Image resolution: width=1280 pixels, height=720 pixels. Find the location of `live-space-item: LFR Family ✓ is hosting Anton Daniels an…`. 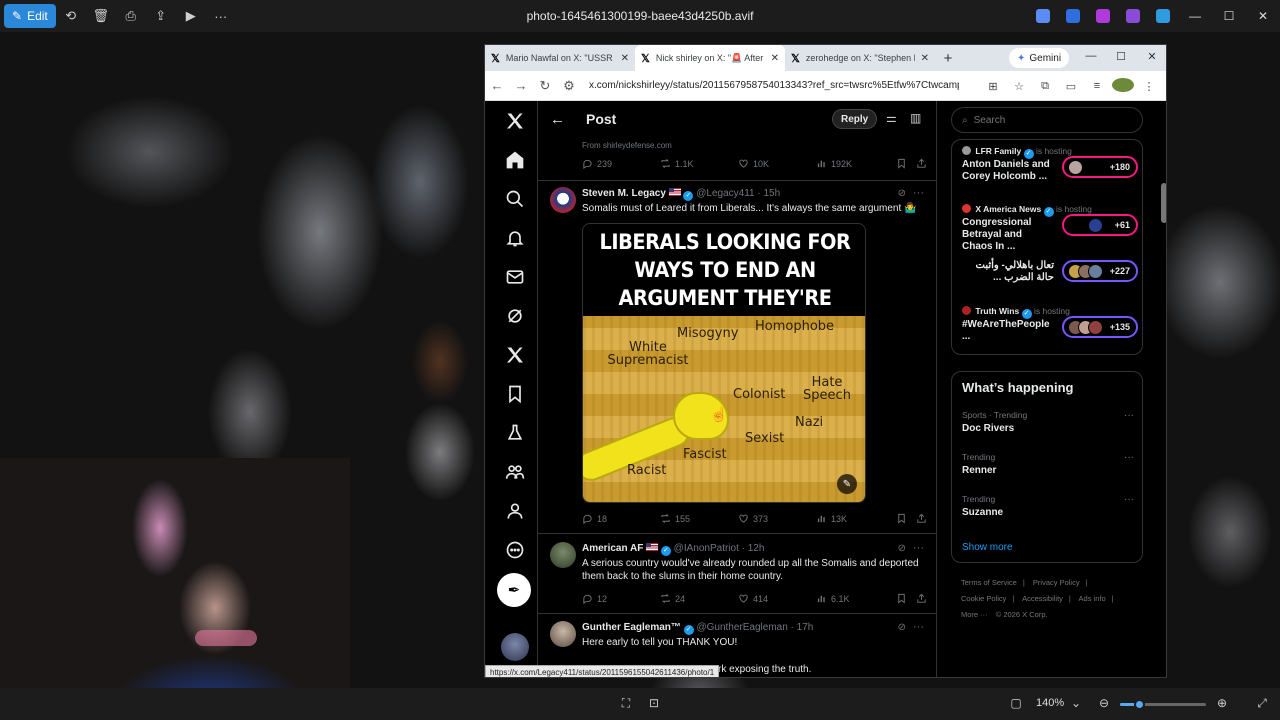

live-space-item: LFR Family ✓ is hosting Anton Daniels an… is located at coordinates (1050, 171).